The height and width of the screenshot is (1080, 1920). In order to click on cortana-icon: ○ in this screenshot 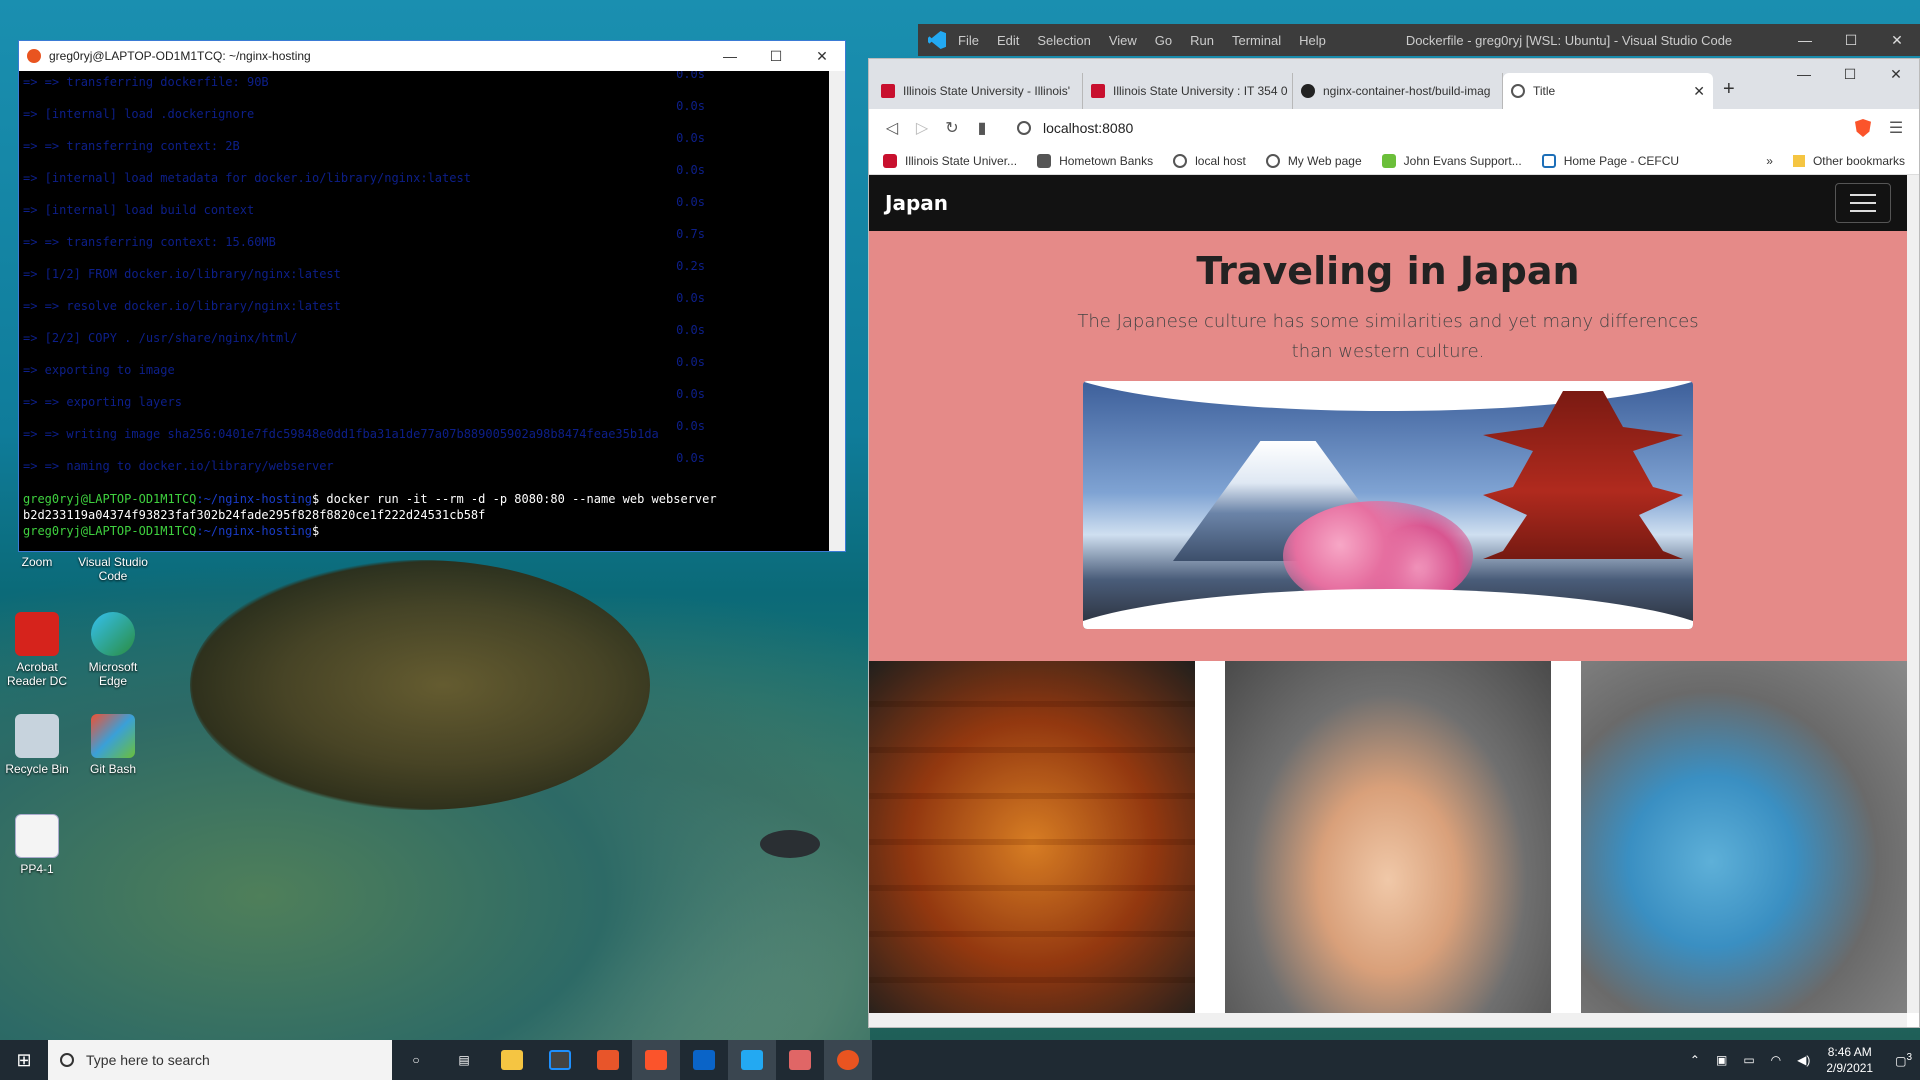, I will do `click(416, 1060)`.